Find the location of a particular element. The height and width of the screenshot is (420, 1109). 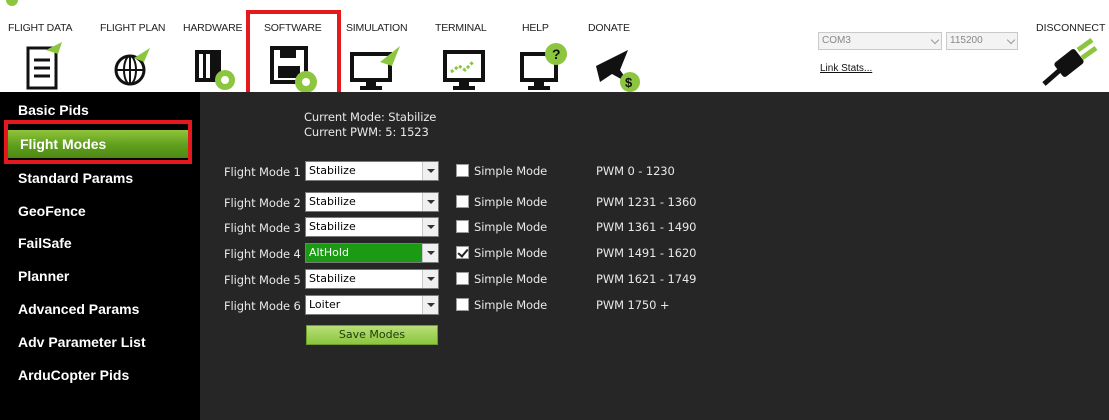

highlight-flight-modes is located at coordinates (98, 142).